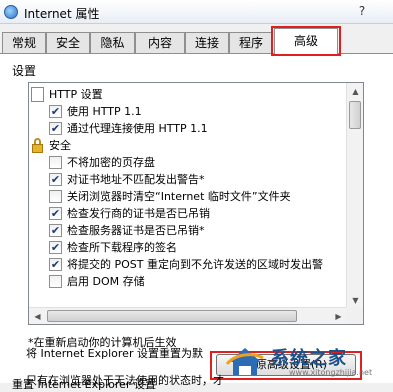 This screenshot has width=393, height=392. I want to click on reset-more-text: 只有在浏览器处于无法使用的状态时，才, so click(125, 380).